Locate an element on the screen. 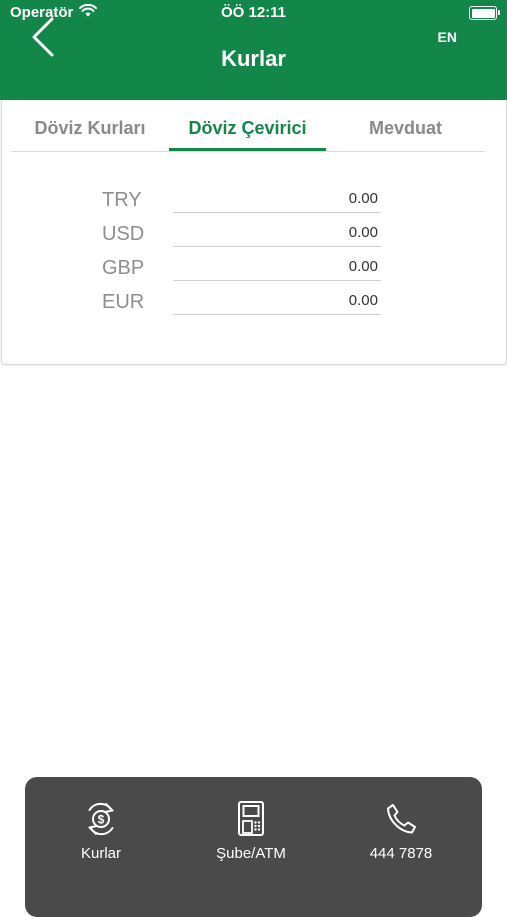  currency-label: USD is located at coordinates (123, 234).